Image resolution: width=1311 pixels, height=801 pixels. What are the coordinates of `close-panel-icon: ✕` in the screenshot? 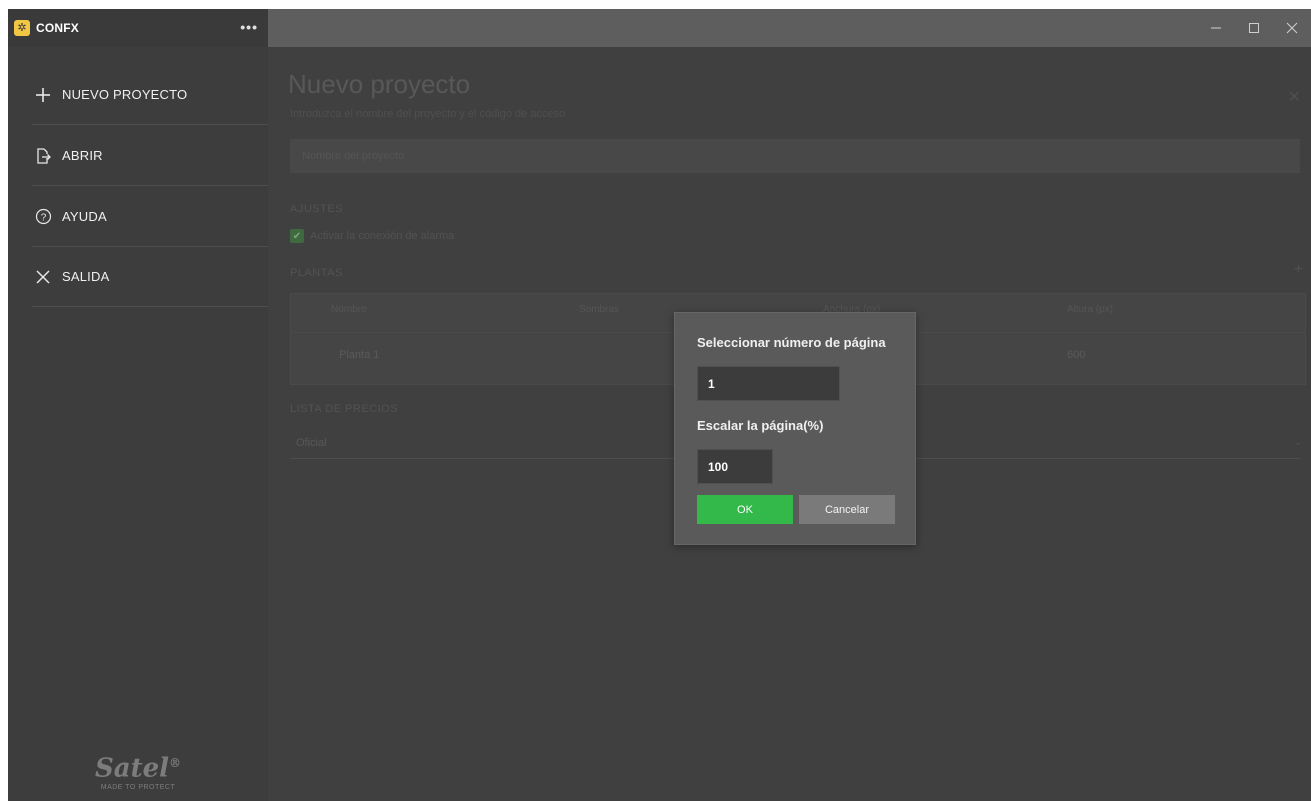 It's located at (1294, 97).